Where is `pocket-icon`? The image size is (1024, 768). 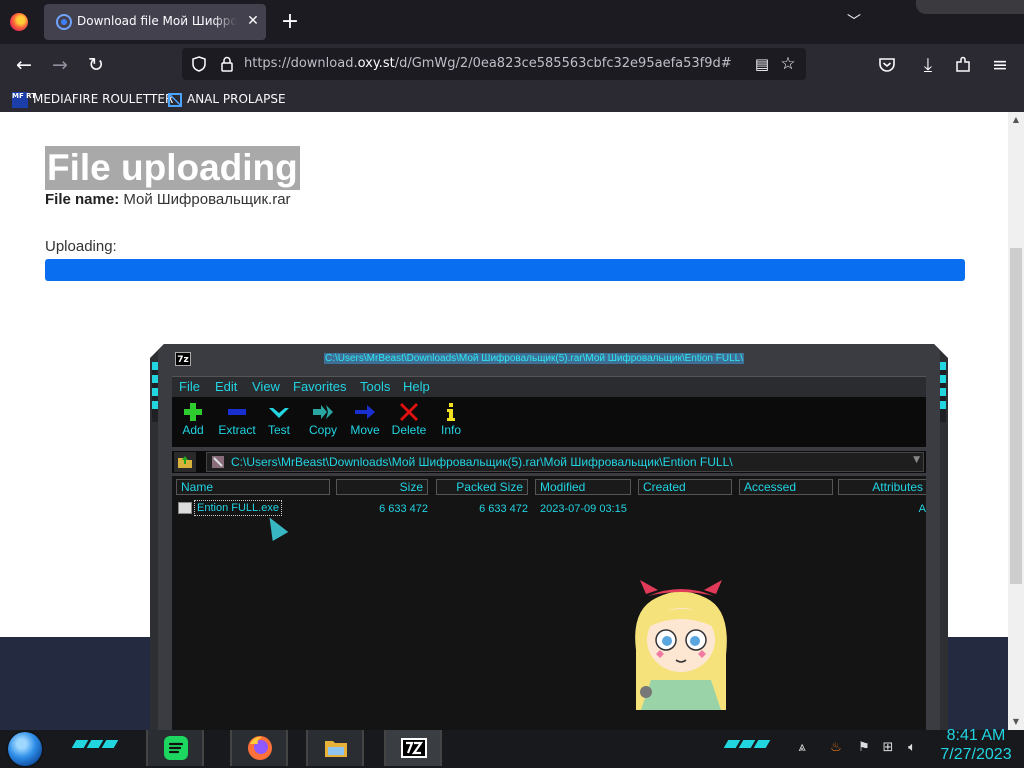
pocket-icon is located at coordinates (887, 65).